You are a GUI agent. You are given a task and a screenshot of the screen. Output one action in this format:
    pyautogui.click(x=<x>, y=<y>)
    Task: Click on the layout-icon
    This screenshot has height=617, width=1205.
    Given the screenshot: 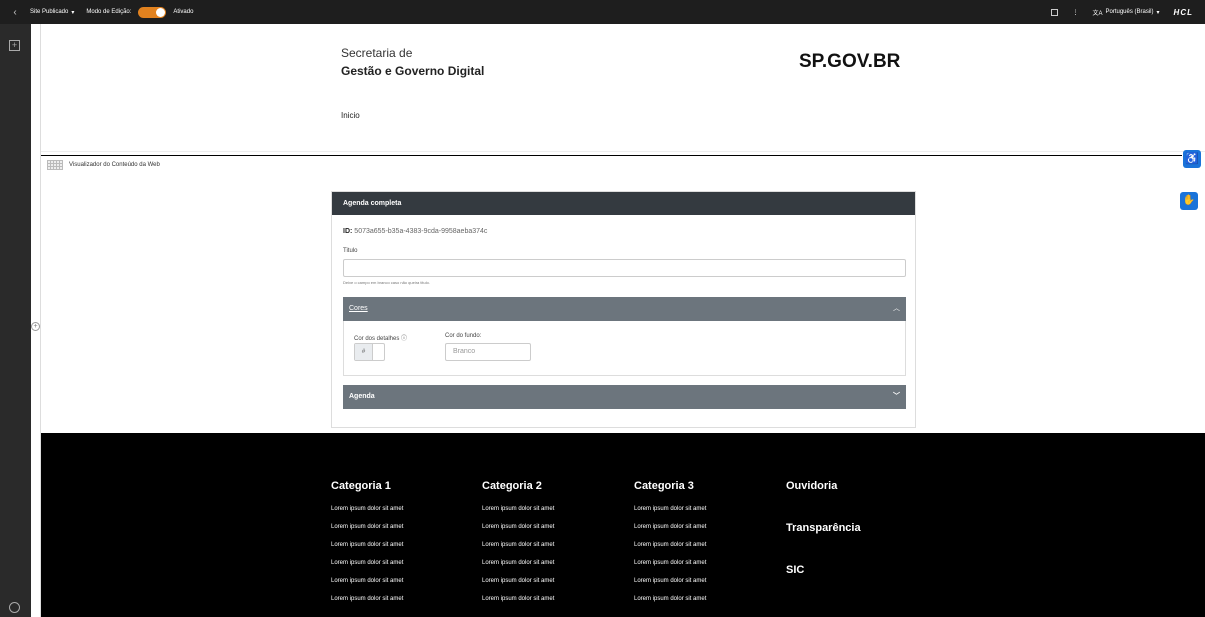 What is the action you would take?
    pyautogui.click(x=1055, y=12)
    